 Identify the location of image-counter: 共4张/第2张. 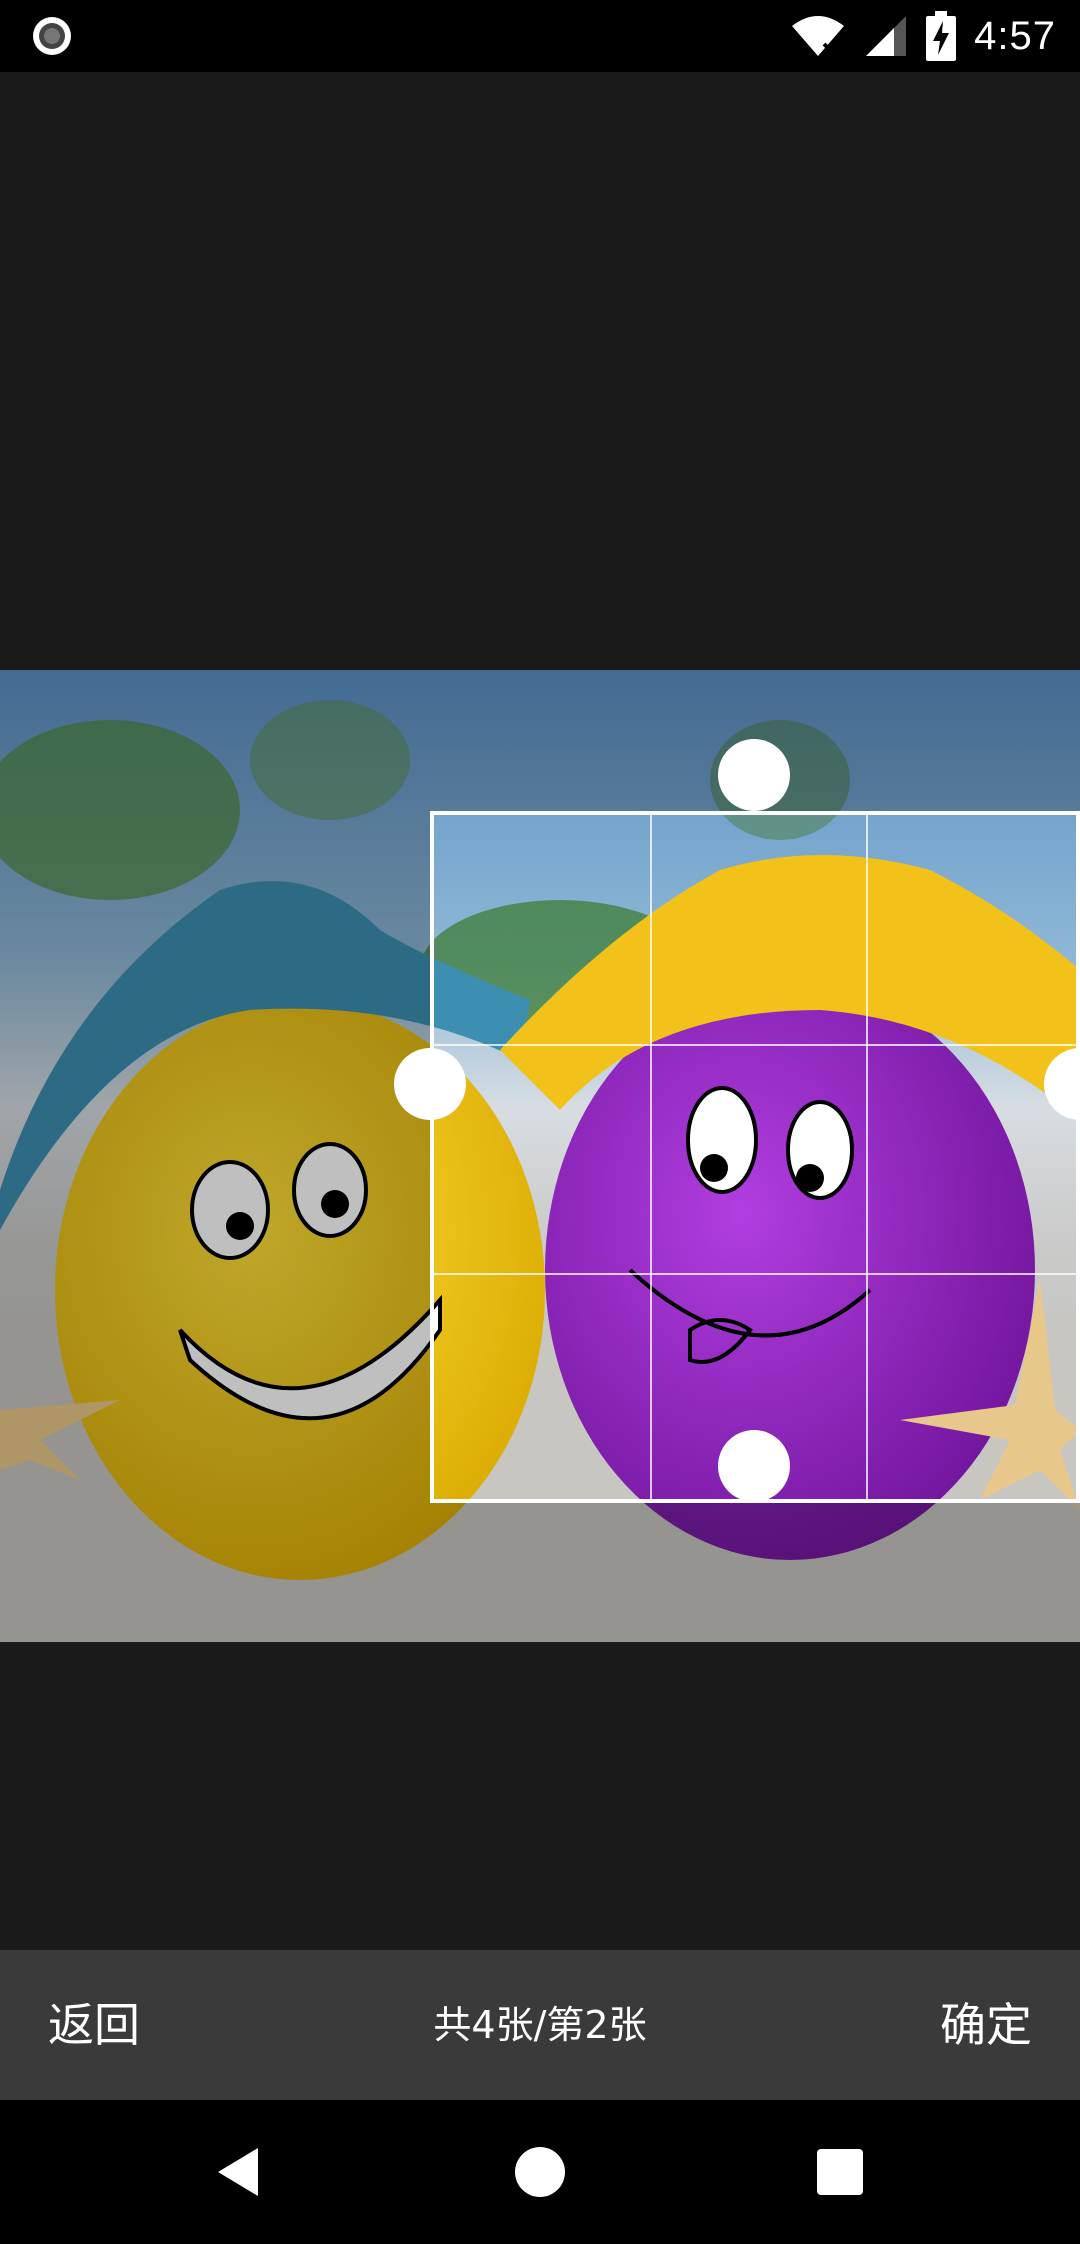
(540, 2025).